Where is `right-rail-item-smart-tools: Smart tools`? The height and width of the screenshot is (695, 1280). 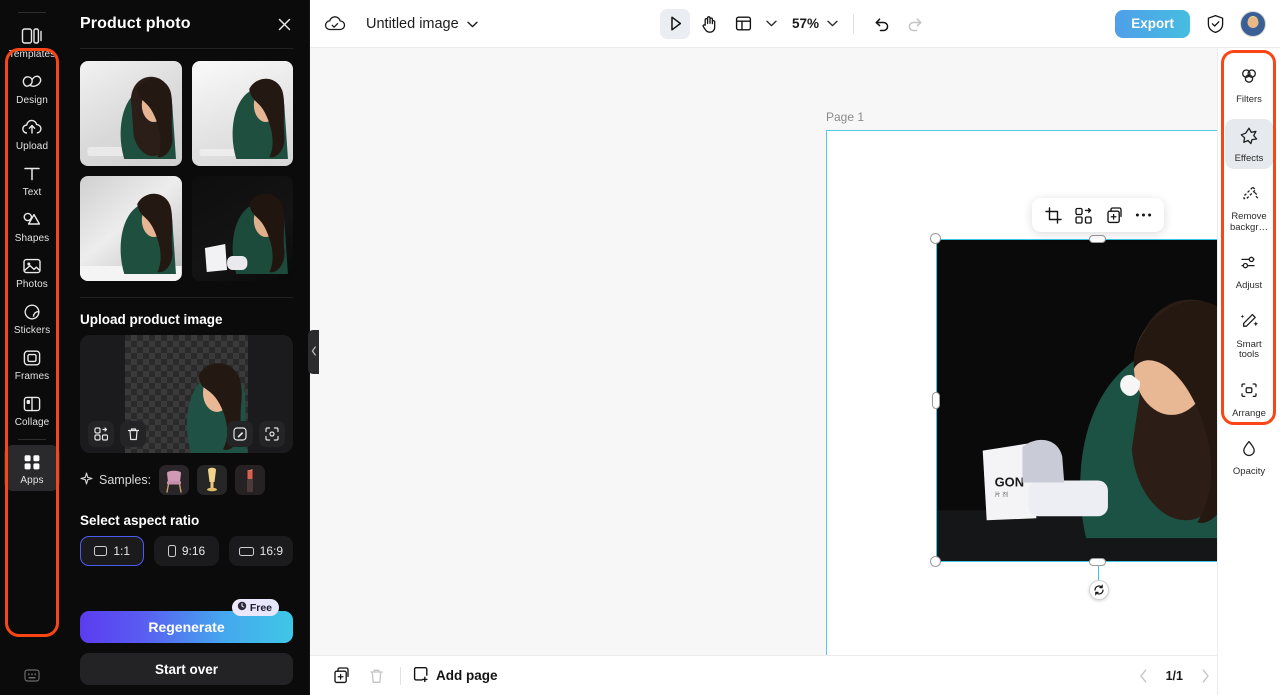 right-rail-item-smart-tools: Smart tools is located at coordinates (1249, 335).